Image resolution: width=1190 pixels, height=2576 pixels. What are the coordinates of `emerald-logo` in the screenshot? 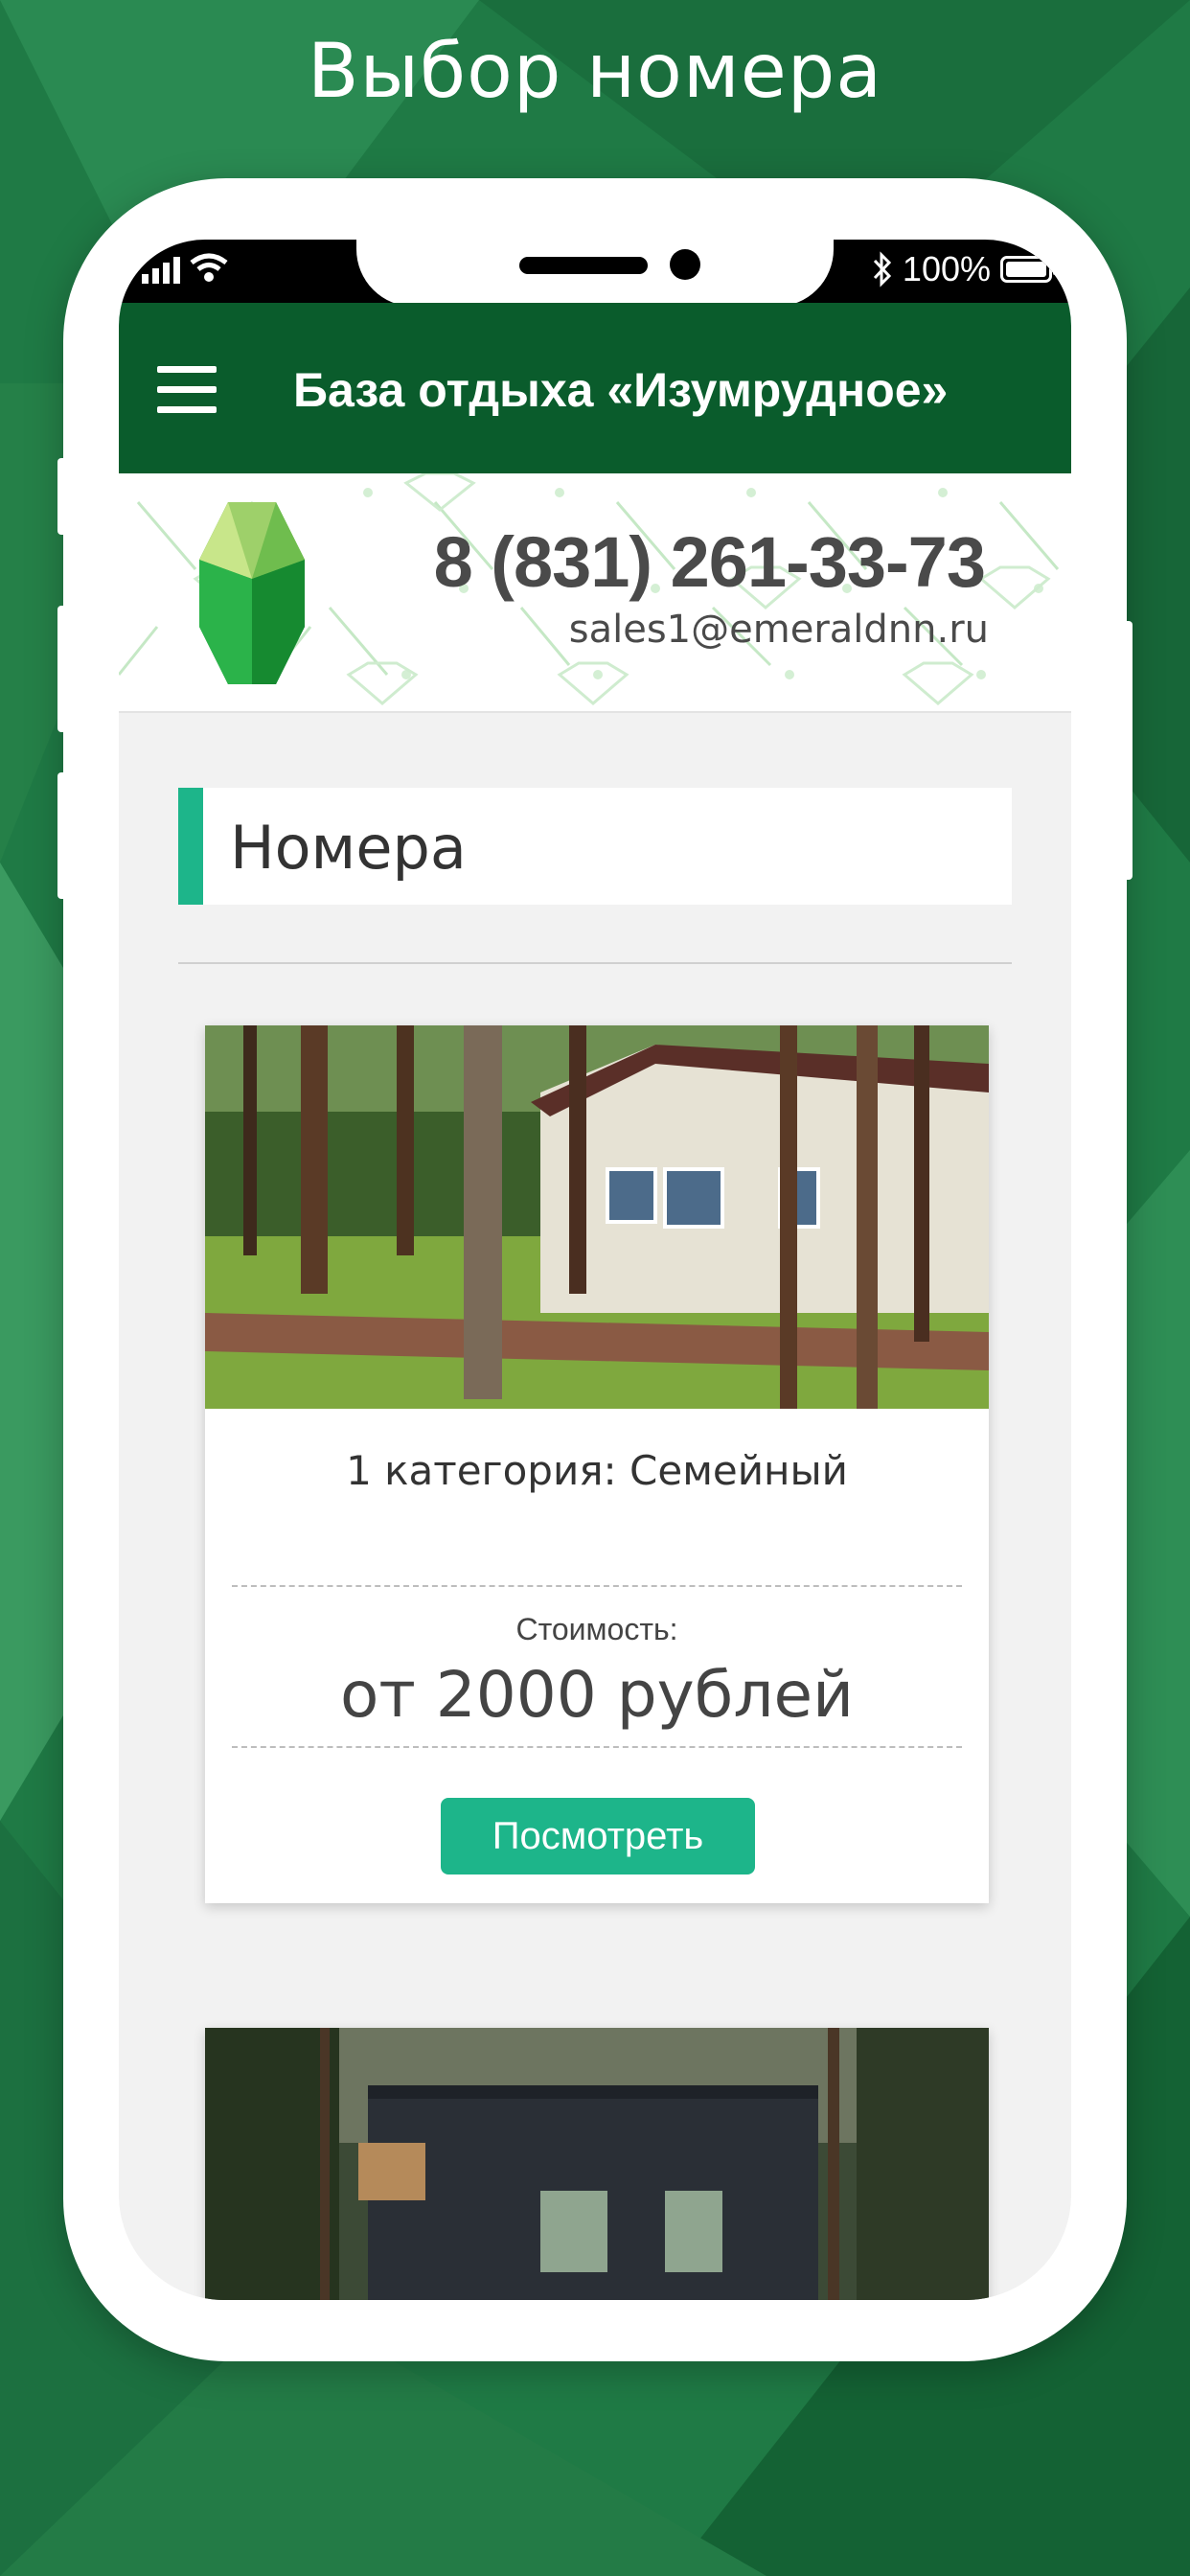 It's located at (252, 593).